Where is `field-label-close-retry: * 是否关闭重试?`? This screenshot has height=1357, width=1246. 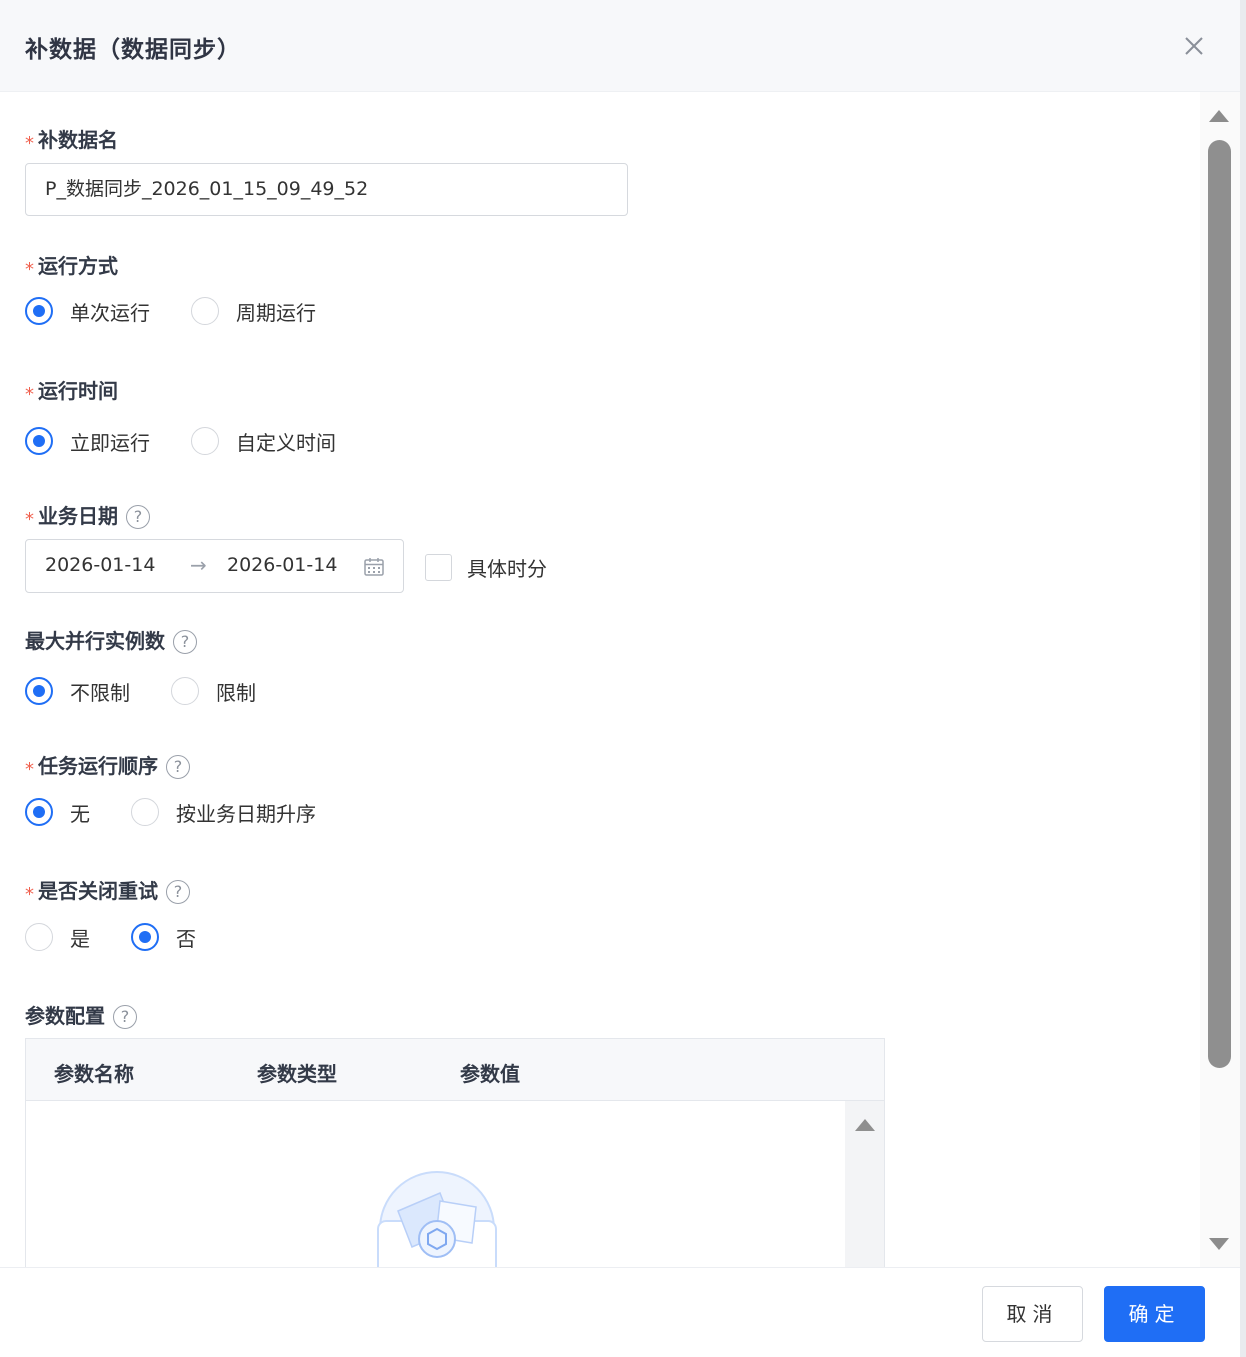
field-label-close-retry: * 是否关闭重试? is located at coordinates (107, 890).